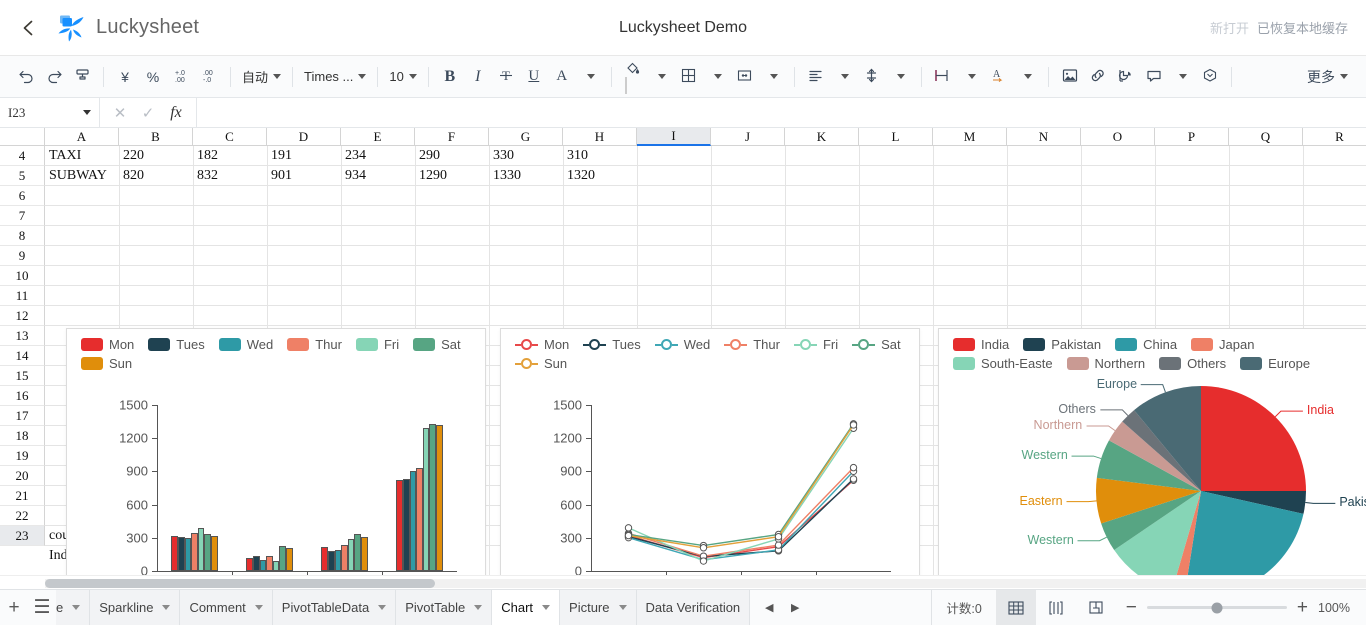  I want to click on cell-B5: 820, so click(156, 176).